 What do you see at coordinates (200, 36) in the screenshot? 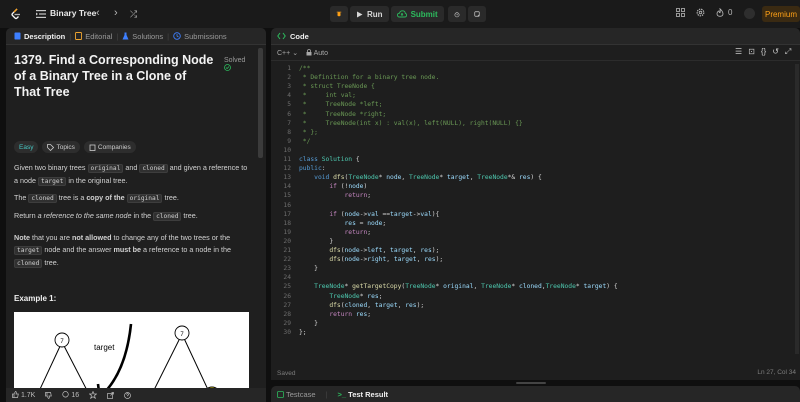
I see `tab-submissions: Submissions` at bounding box center [200, 36].